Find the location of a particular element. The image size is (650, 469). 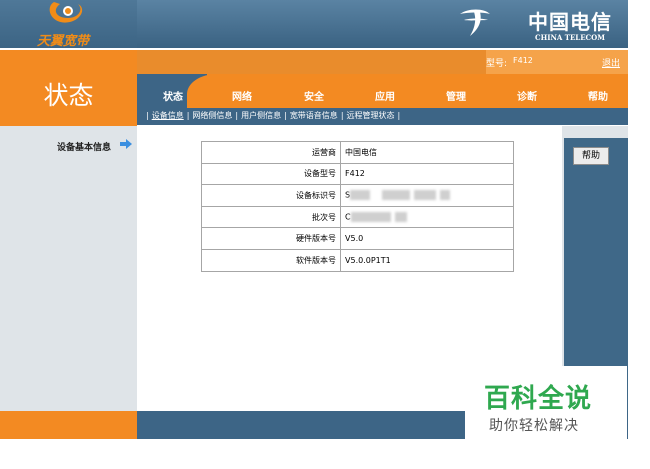

row-label-batch-number: 批次号 is located at coordinates (271, 217).